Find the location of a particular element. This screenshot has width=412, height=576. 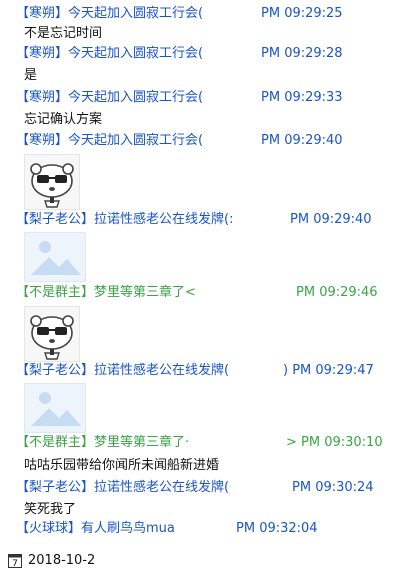

message-header: 【梨子老公】拉诺性感老公在线发牌( ) PM 09:29:47 is located at coordinates (206, 371).